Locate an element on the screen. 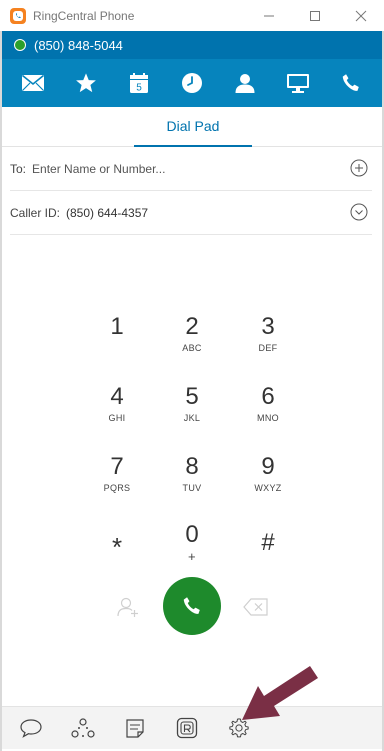  key-0: 0 + is located at coordinates (192, 551).